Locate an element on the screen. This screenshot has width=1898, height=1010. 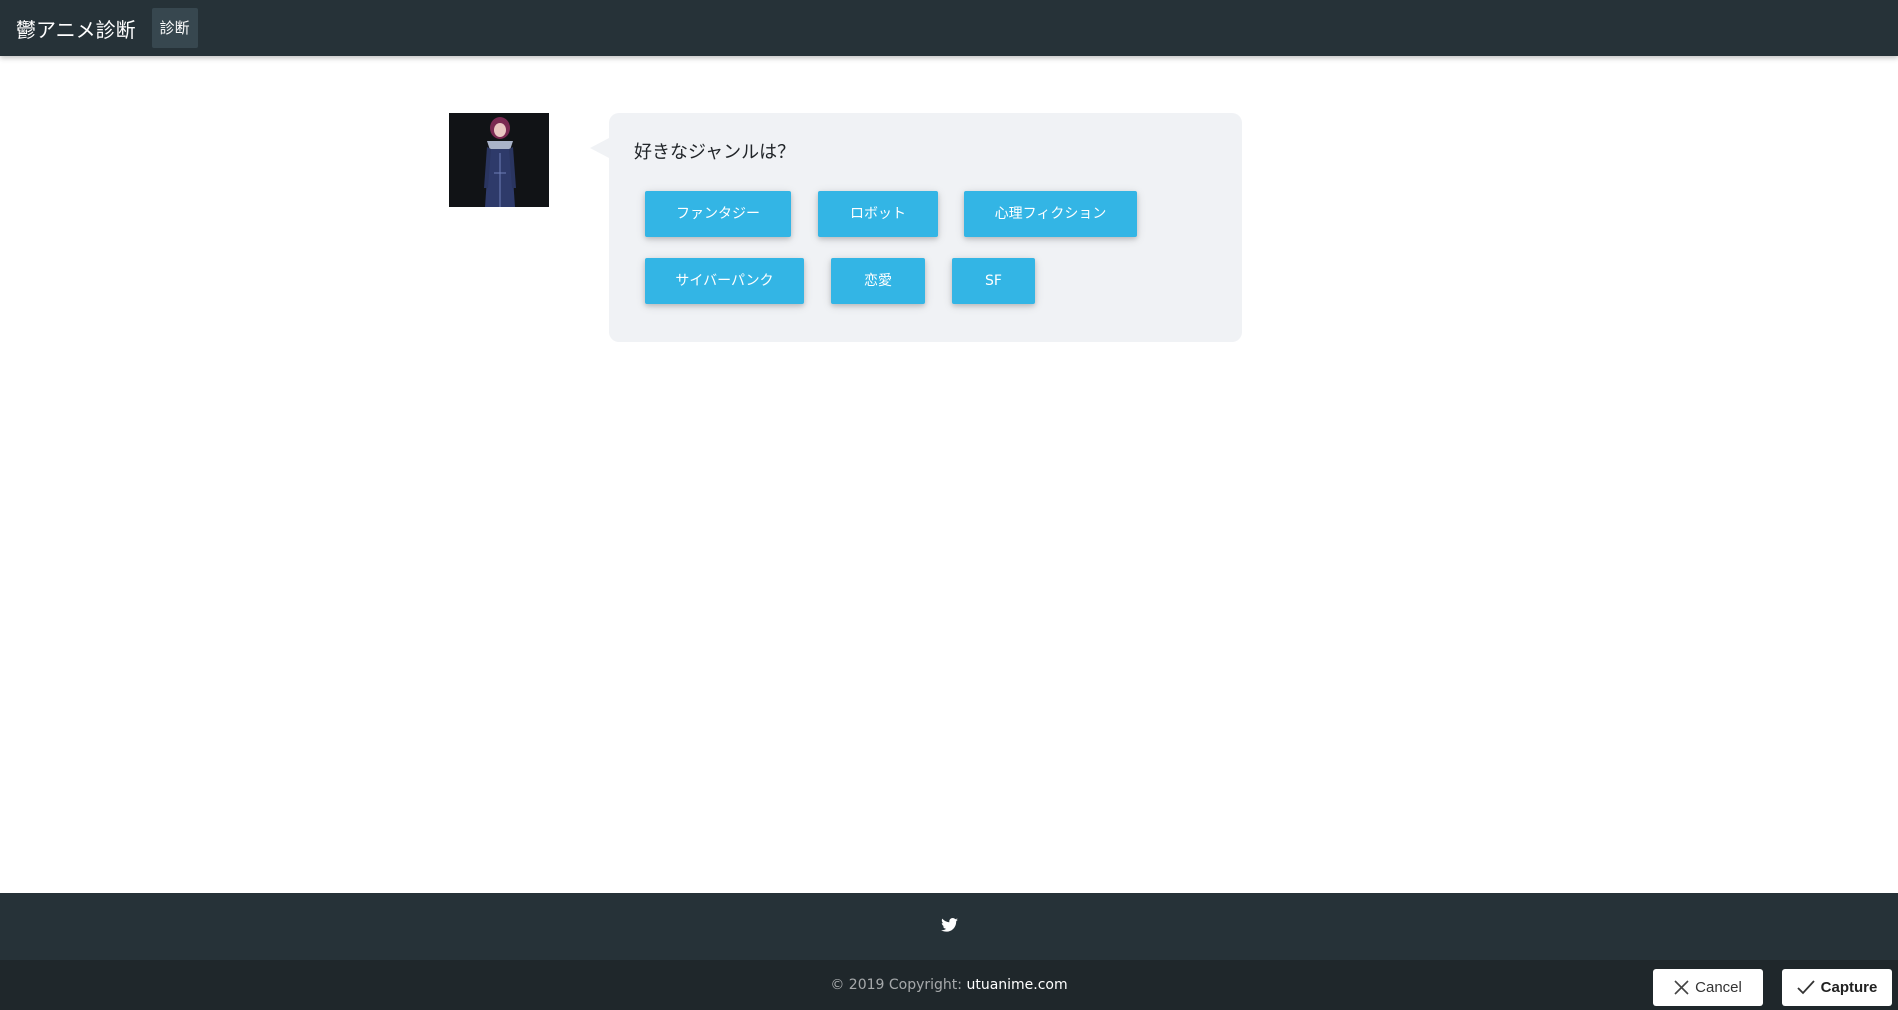
cancel-button: Cancel is located at coordinates (1708, 987).